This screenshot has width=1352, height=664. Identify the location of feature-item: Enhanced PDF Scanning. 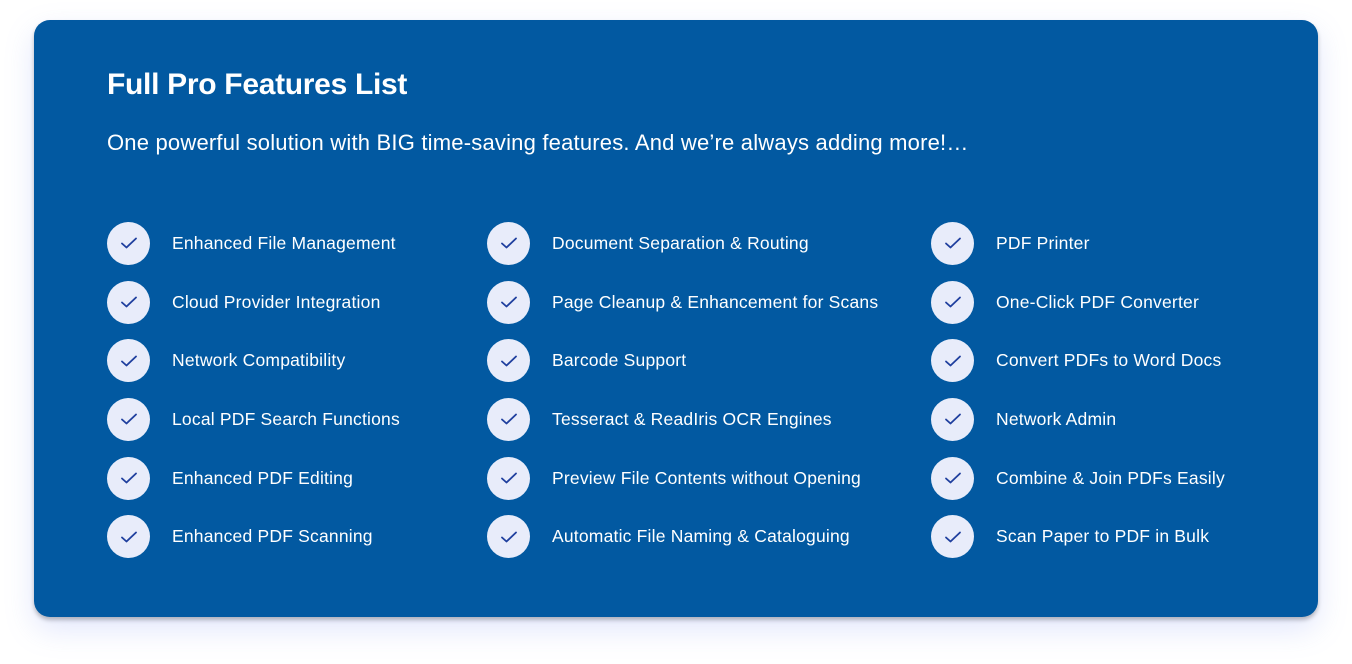
(253, 536).